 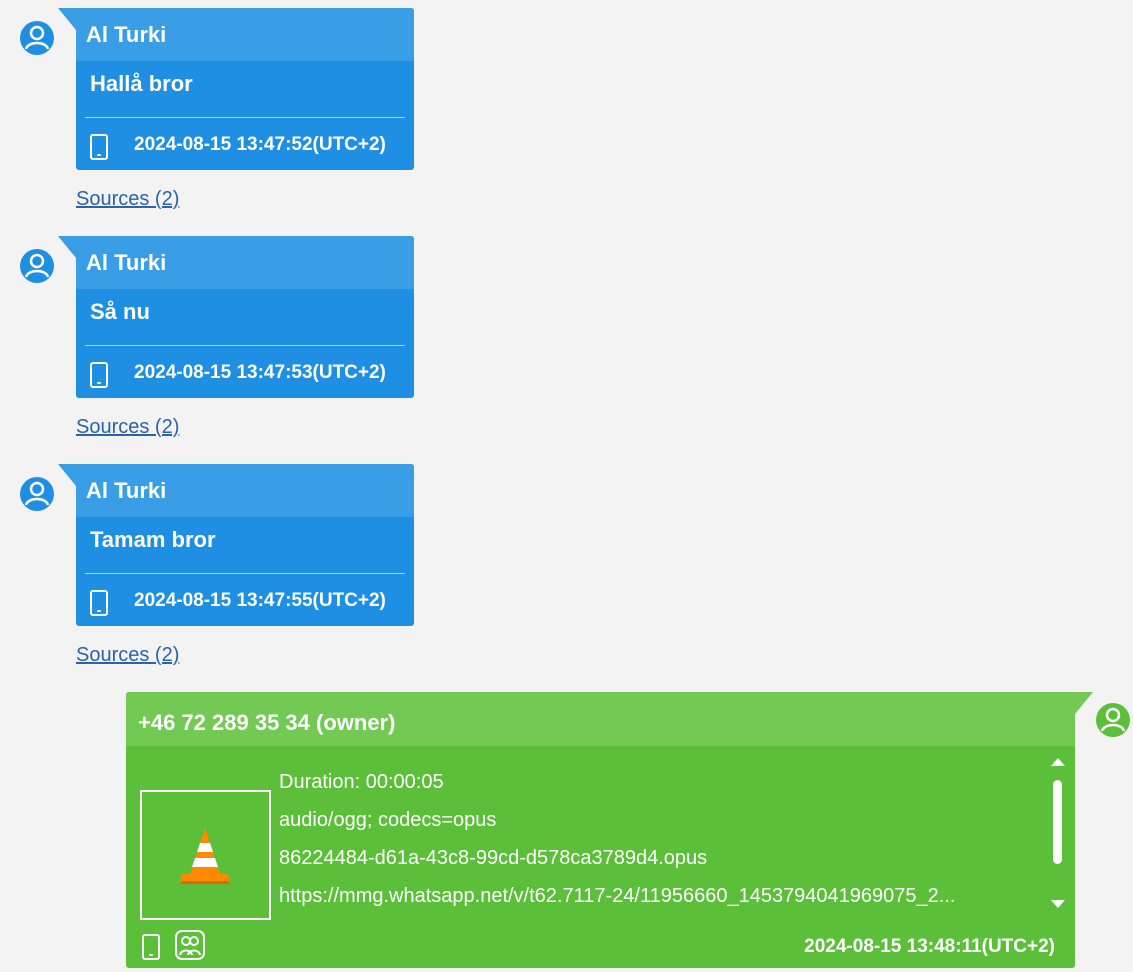 What do you see at coordinates (141, 83) in the screenshot?
I see `message-text: Hallå bror` at bounding box center [141, 83].